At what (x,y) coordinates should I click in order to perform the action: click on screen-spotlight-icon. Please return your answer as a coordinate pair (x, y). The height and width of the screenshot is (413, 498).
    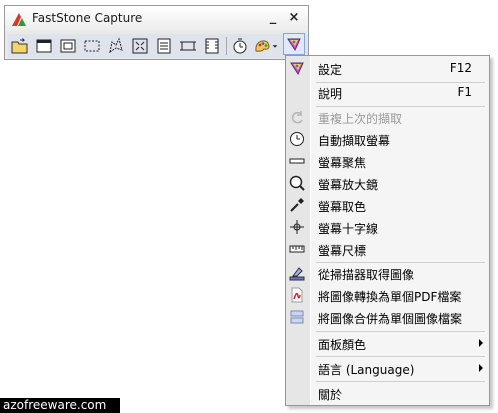
    Looking at the image, I should click on (297, 161).